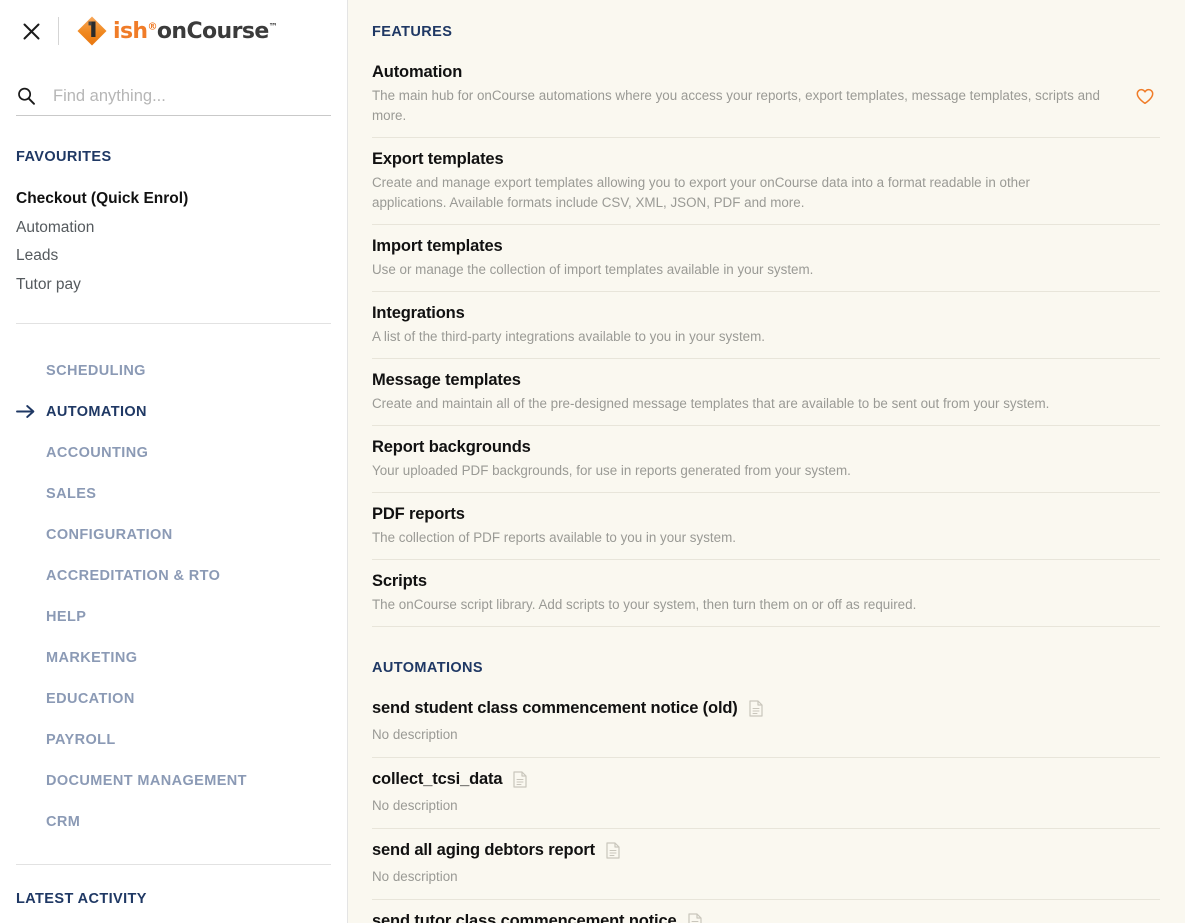  What do you see at coordinates (173, 411) in the screenshot?
I see `sidebar-item-automation: AUTOMATION` at bounding box center [173, 411].